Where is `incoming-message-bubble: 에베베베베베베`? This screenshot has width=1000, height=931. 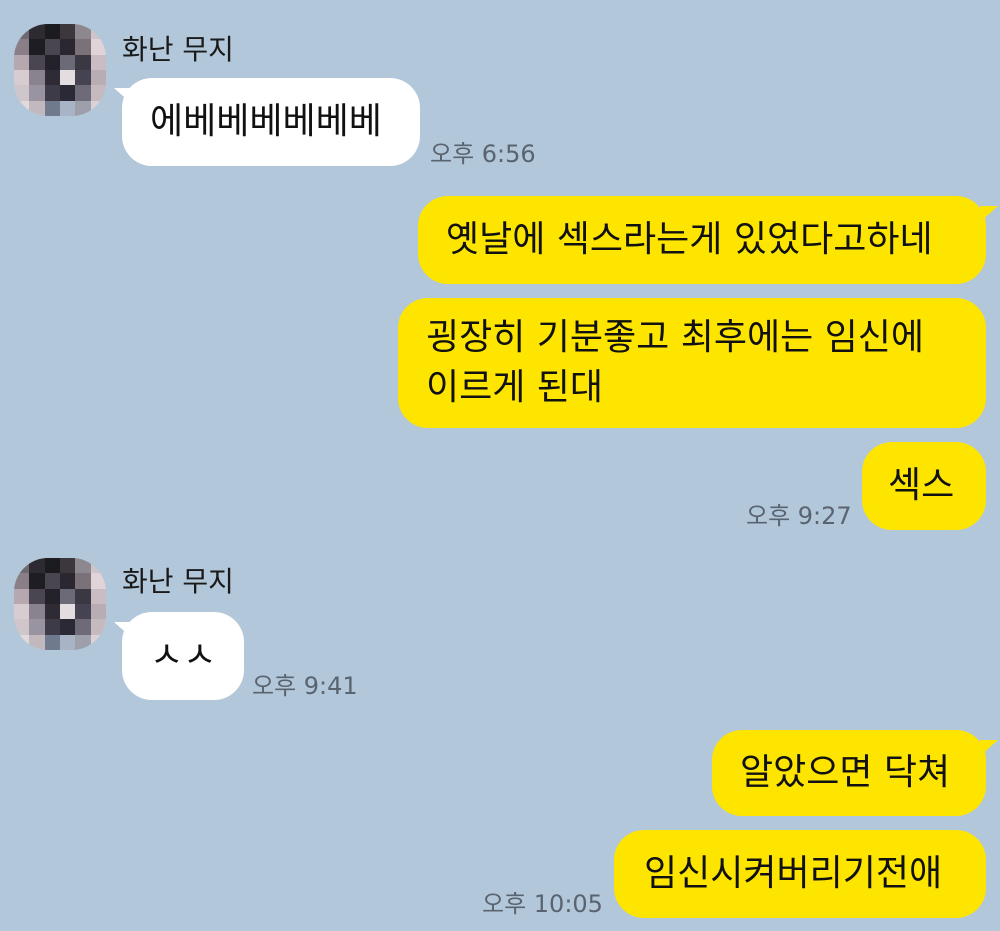
incoming-message-bubble: 에베베베베베베 is located at coordinates (271, 122).